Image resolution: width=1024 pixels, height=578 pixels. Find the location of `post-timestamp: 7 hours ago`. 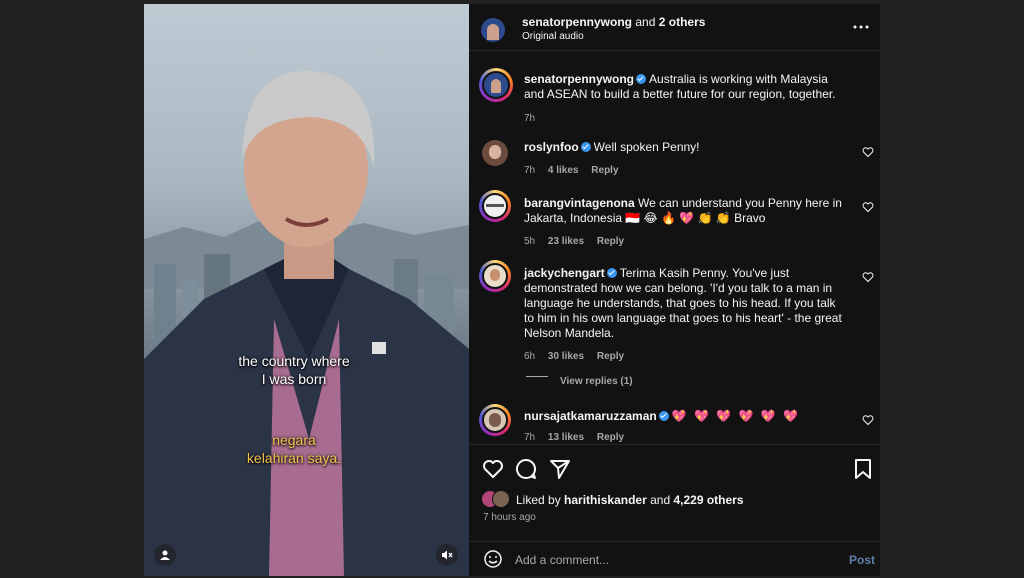

post-timestamp: 7 hours ago is located at coordinates (509, 517).